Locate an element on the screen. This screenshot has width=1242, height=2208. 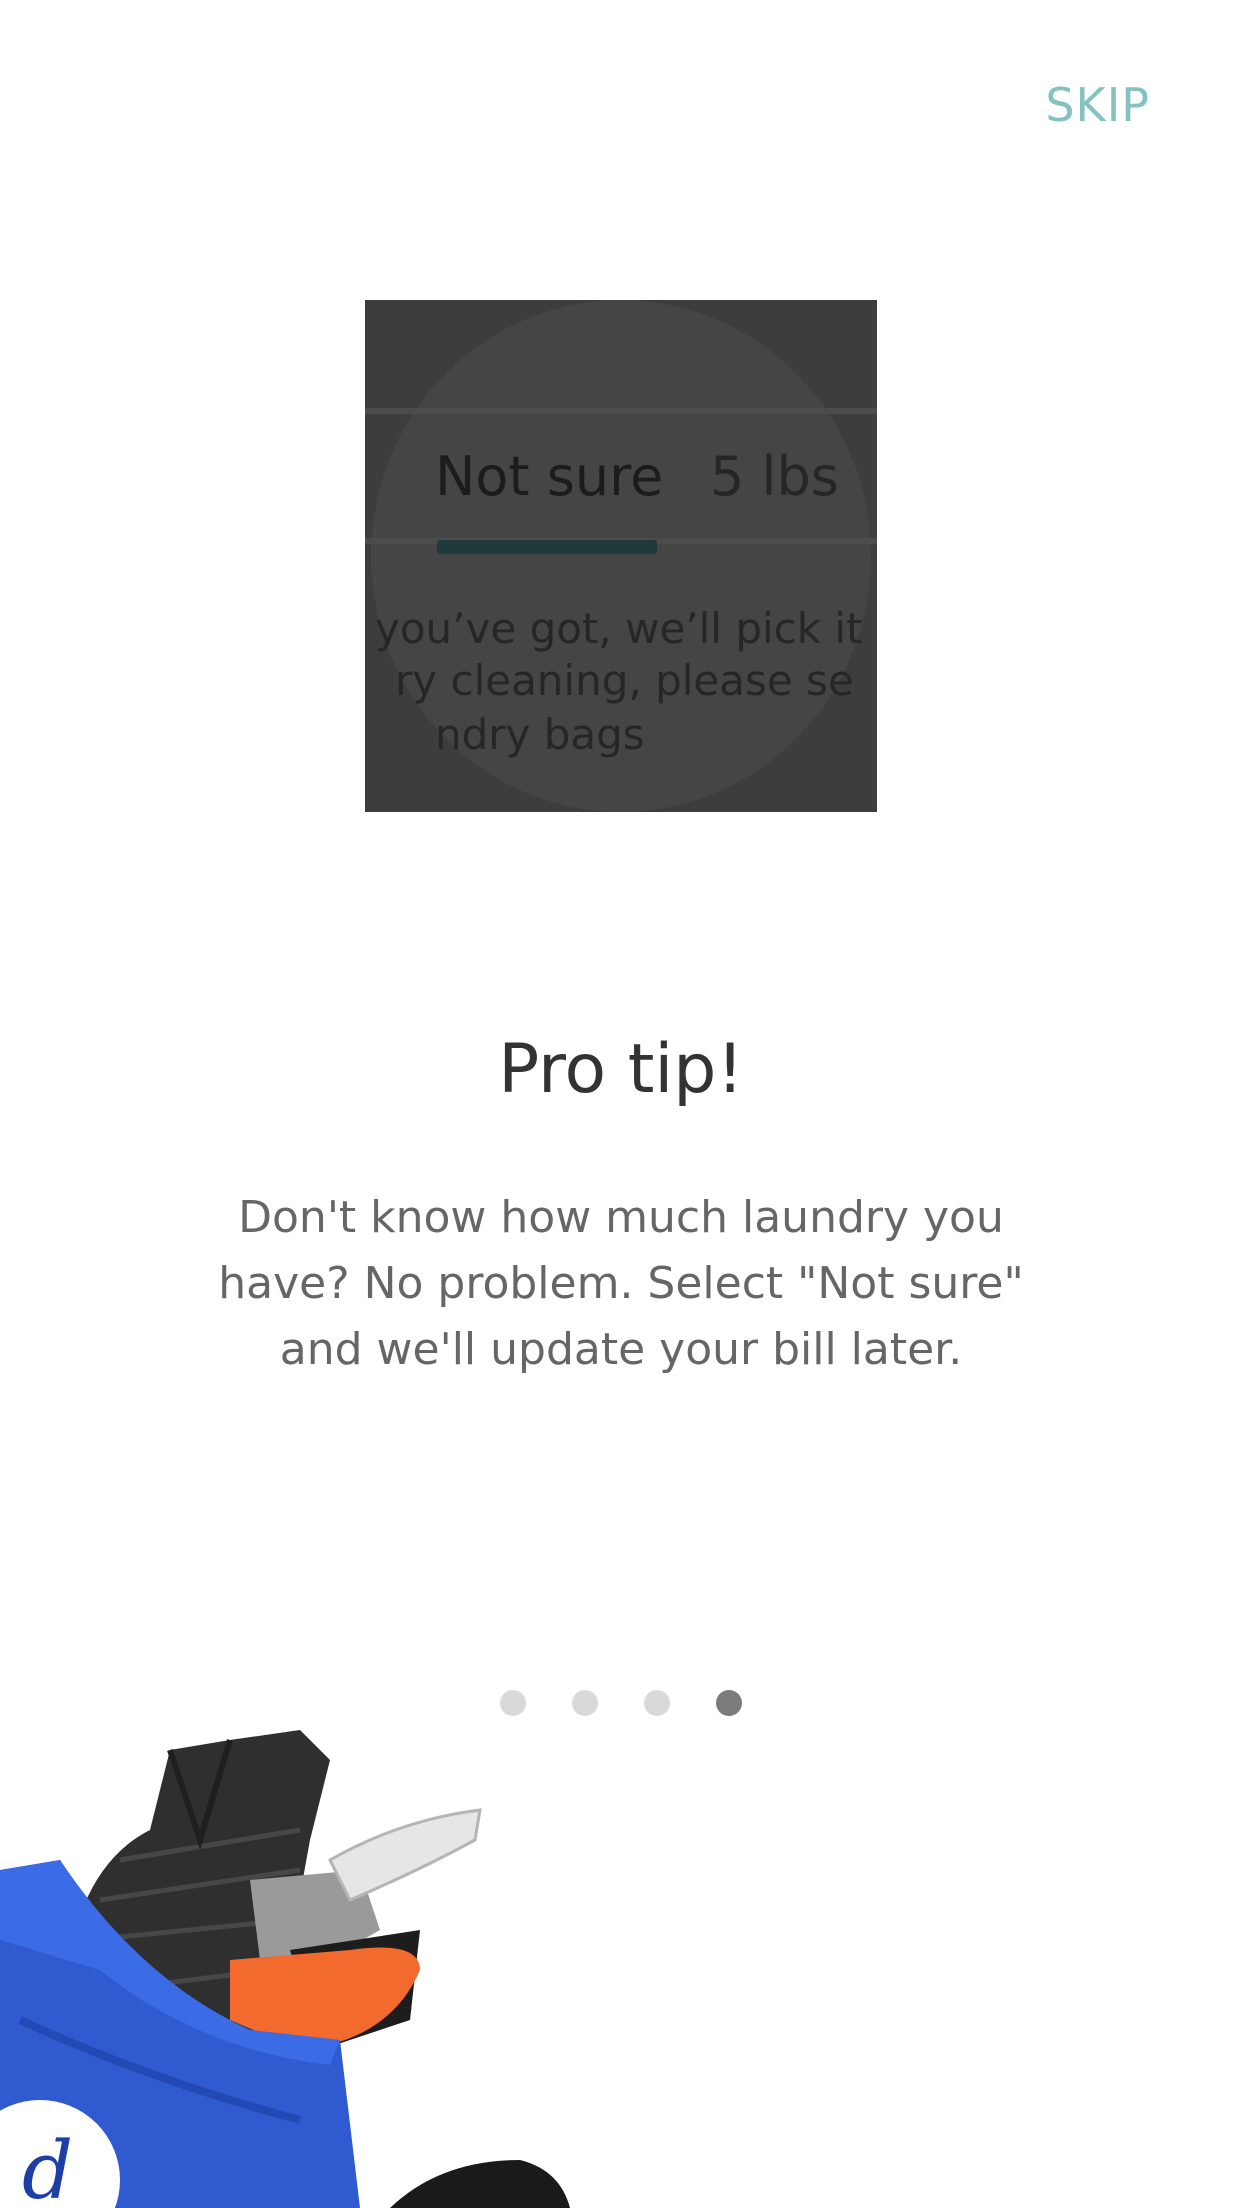
tip-line: and we'll update your bill later. is located at coordinates (621, 1349).